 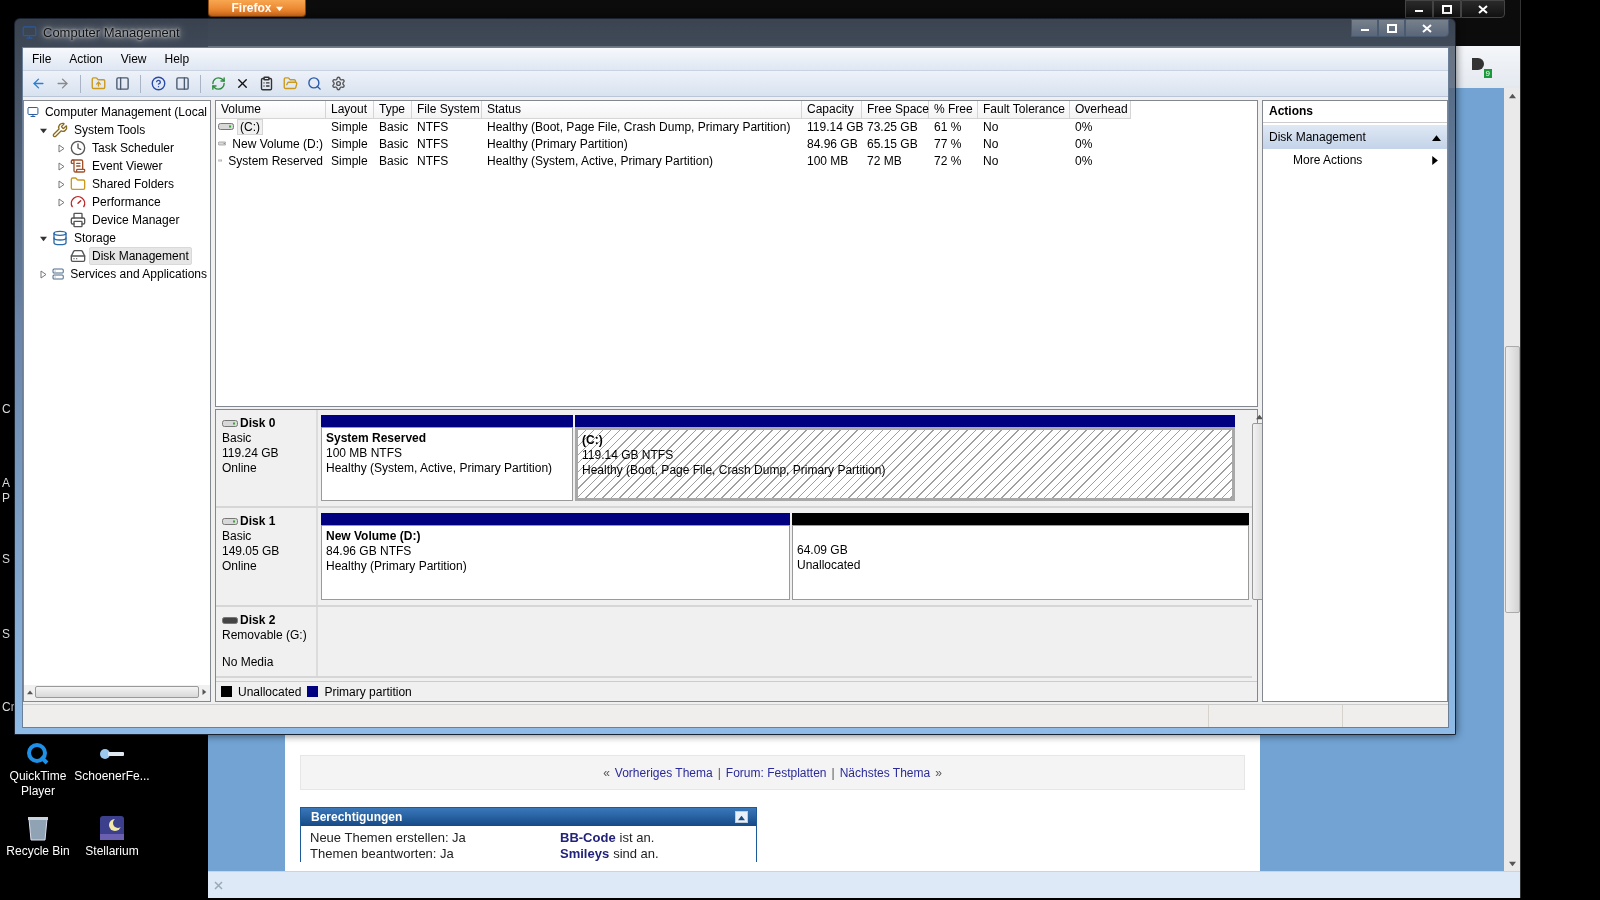 I want to click on computer-icon, so click(x=29, y=32).